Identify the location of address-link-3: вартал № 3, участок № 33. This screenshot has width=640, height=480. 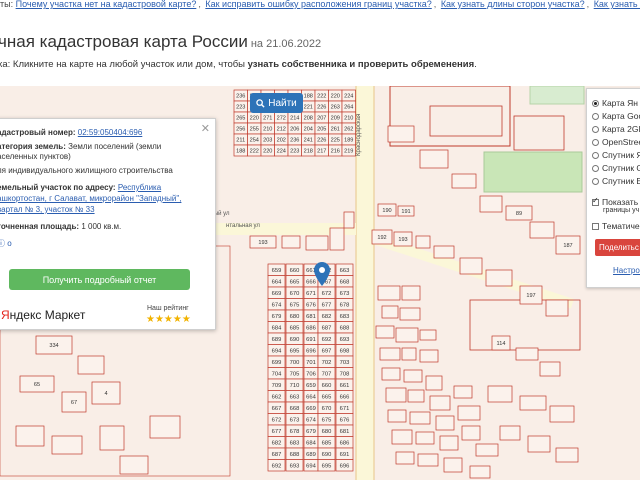
(47, 209).